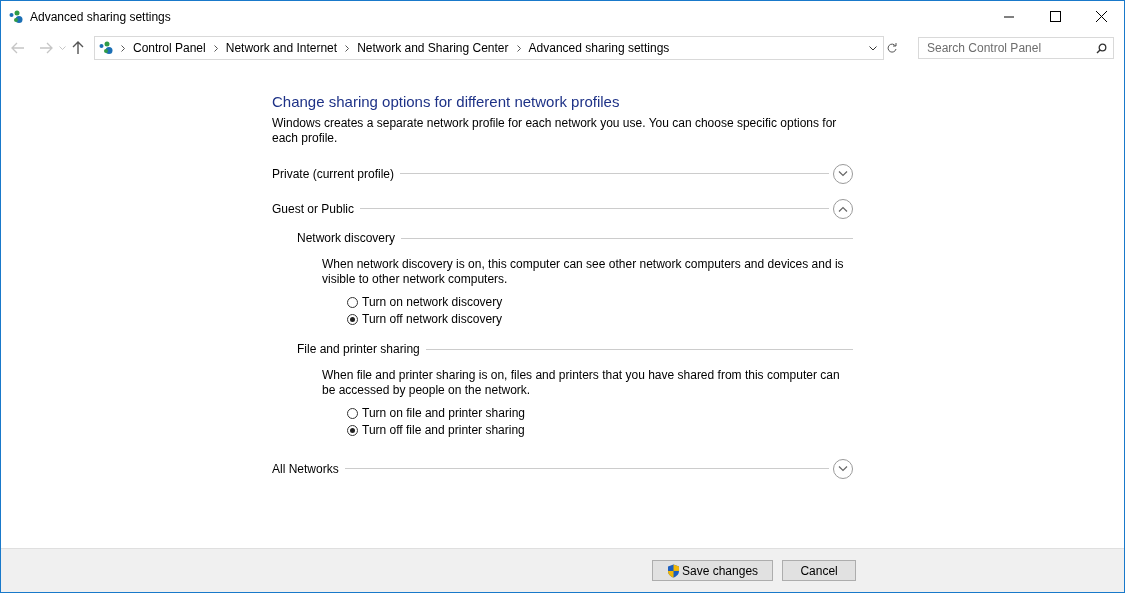 Image resolution: width=1125 pixels, height=593 pixels. I want to click on dropdown-caret-icon, so click(873, 48).